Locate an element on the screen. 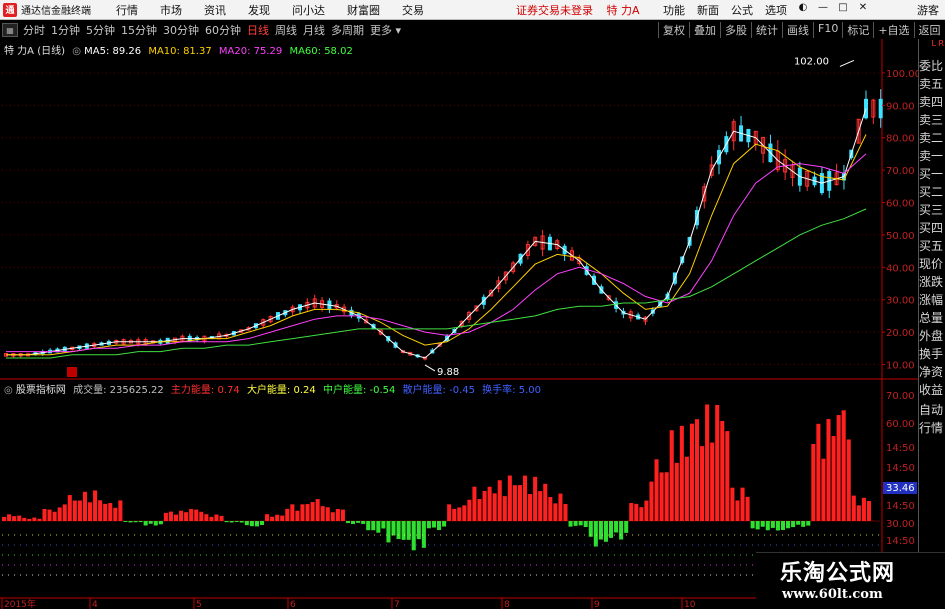 The image size is (945, 609). legend-ma10: MA10: 81.37 is located at coordinates (180, 51).